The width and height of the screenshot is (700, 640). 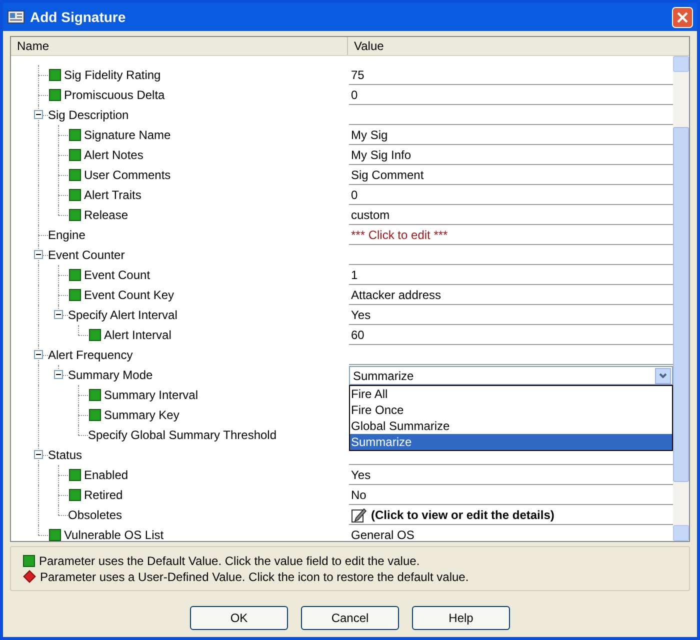 What do you see at coordinates (179, 46) in the screenshot?
I see `column-header: Name` at bounding box center [179, 46].